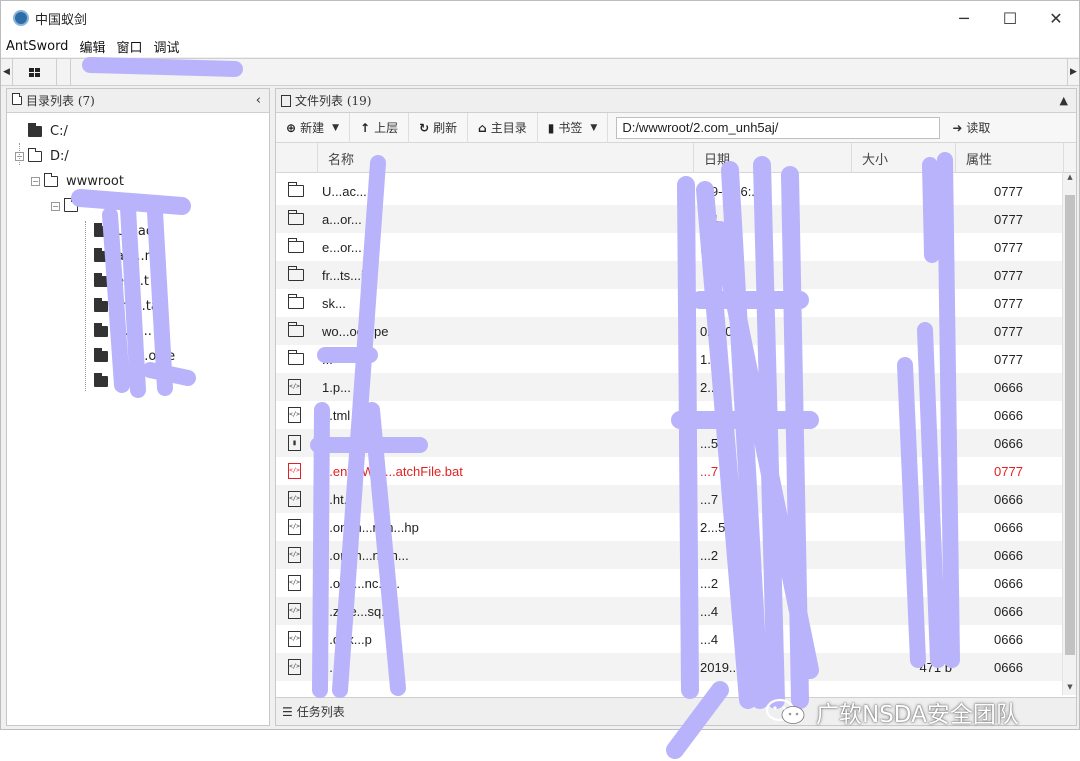  What do you see at coordinates (1070, 425) in the screenshot?
I see `scrollbar-thumb` at bounding box center [1070, 425].